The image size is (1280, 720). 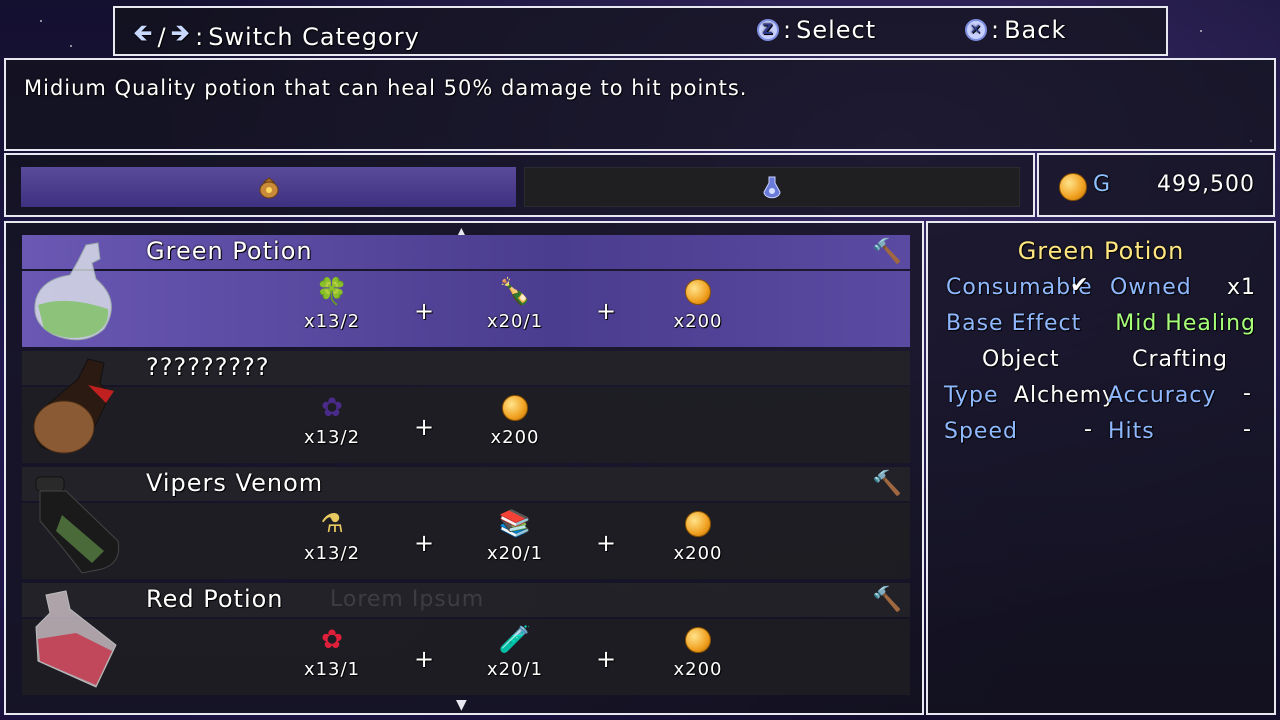 I want to click on x-button-icon: ✕, so click(x=976, y=30).